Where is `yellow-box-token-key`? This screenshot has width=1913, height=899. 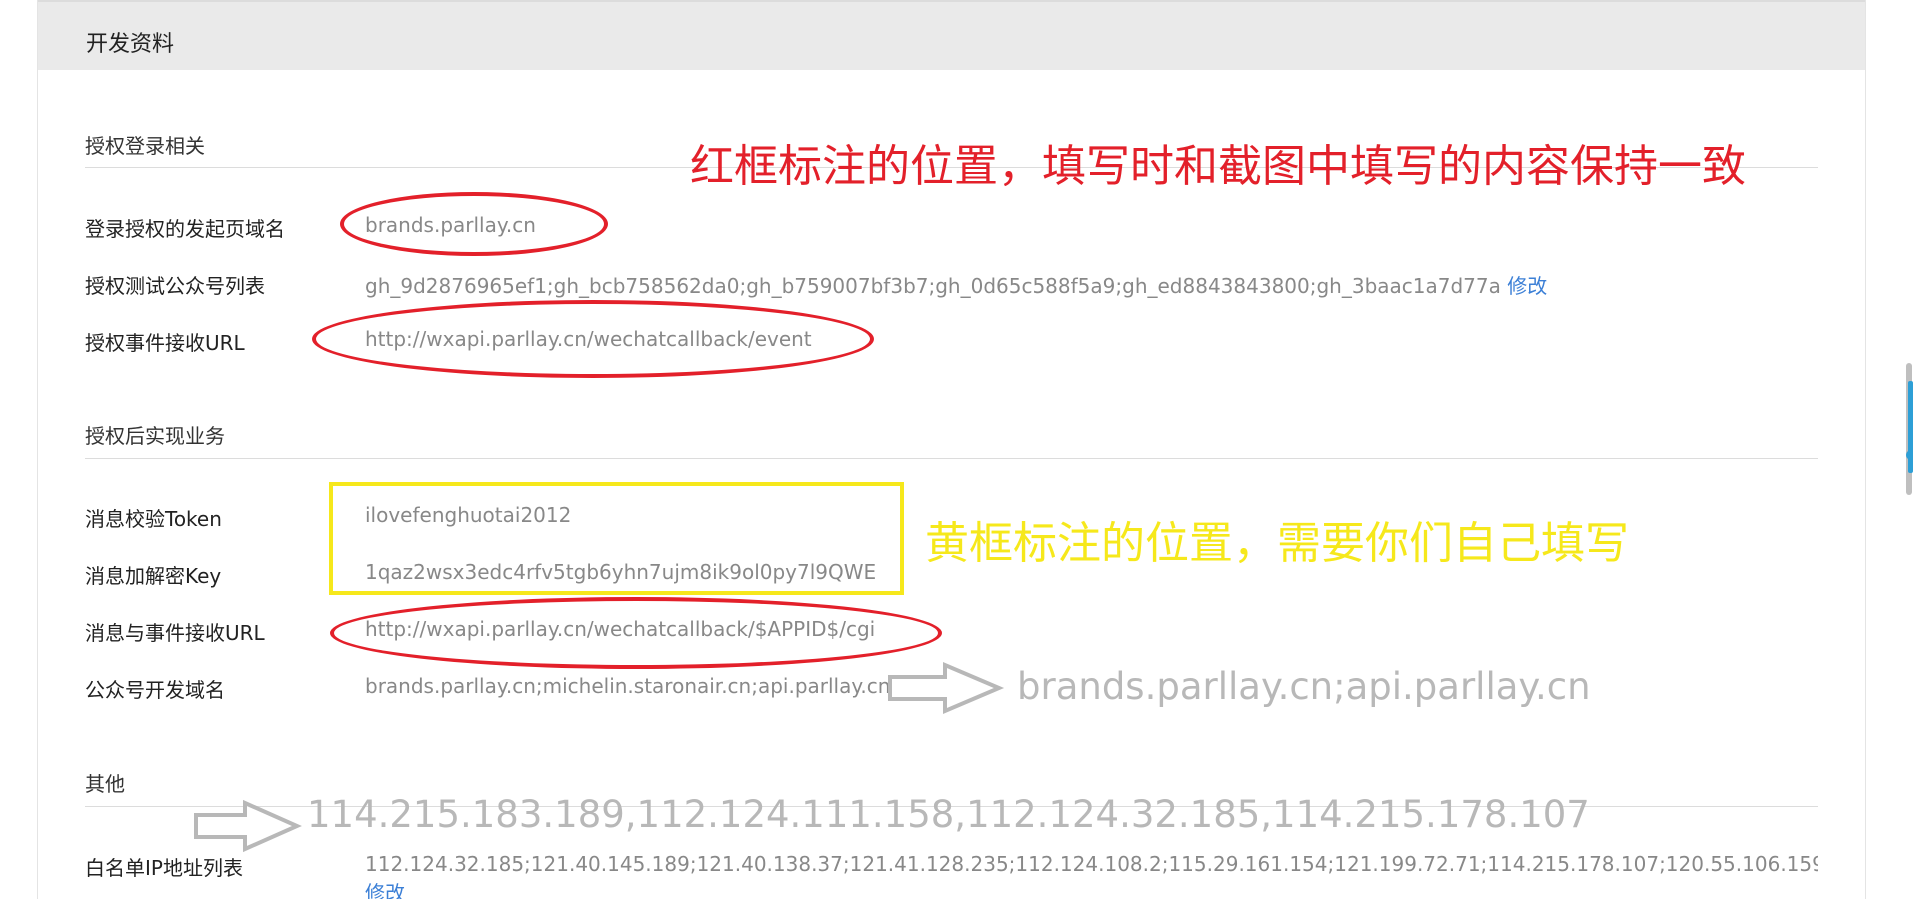 yellow-box-token-key is located at coordinates (616, 538).